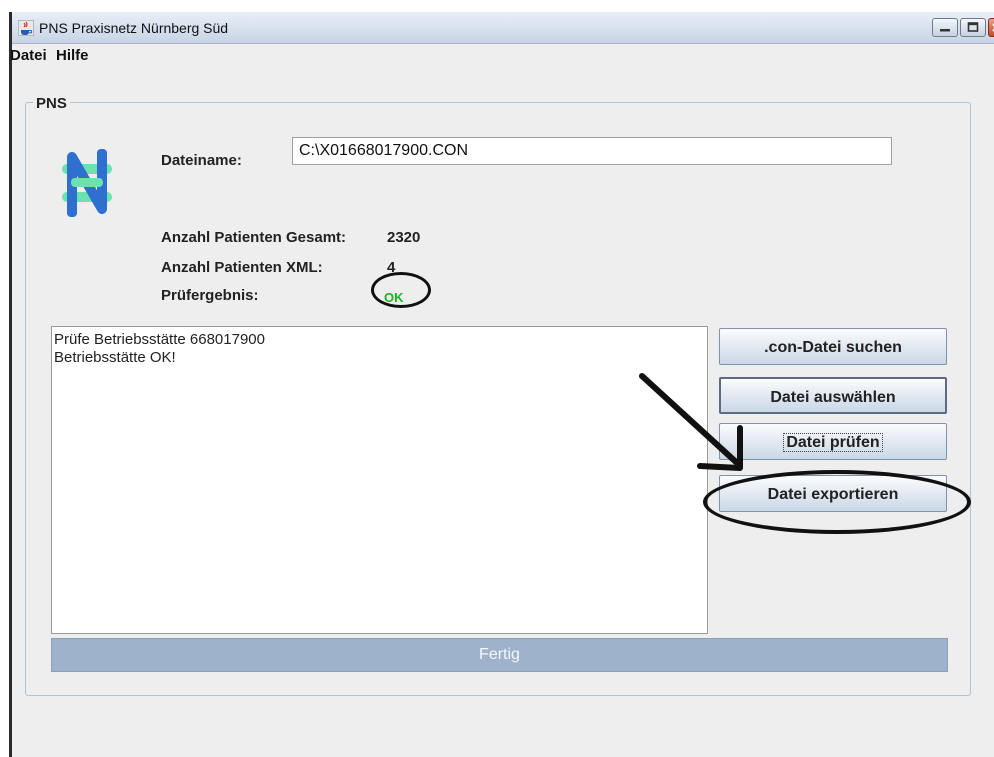  What do you see at coordinates (28, 55) in the screenshot?
I see `menu-datei: Datei` at bounding box center [28, 55].